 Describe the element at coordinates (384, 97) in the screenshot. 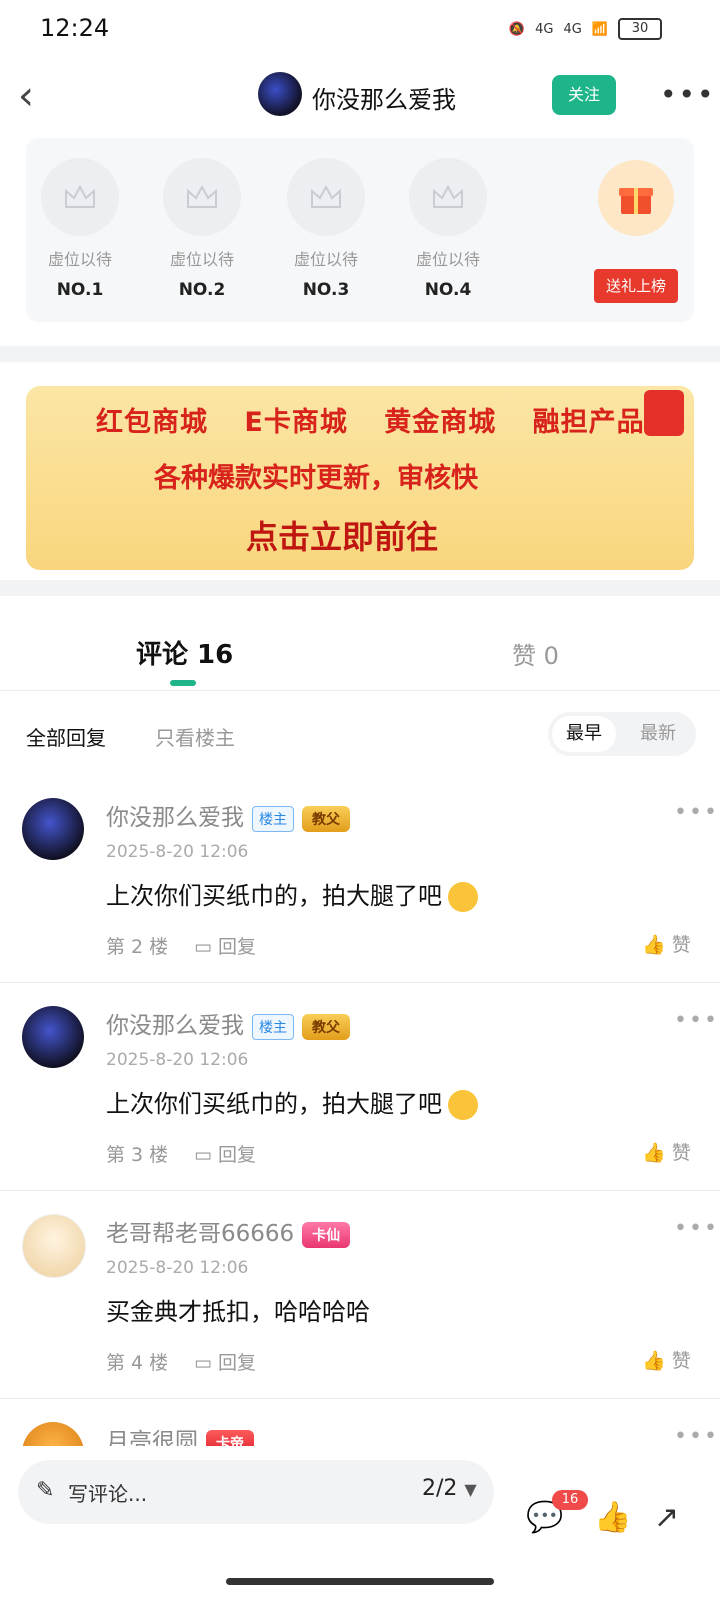

I see `page-title: 你没那么爱我` at that location.